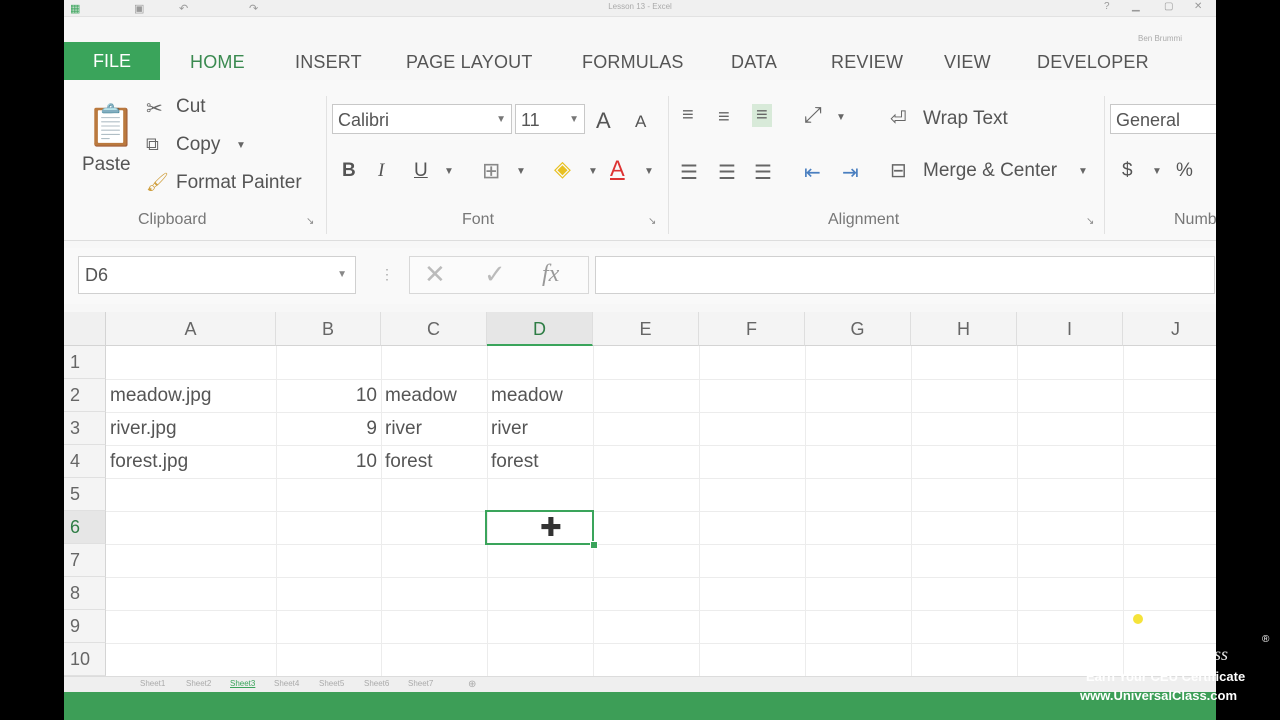  I want to click on column-header-b: B, so click(328, 329).